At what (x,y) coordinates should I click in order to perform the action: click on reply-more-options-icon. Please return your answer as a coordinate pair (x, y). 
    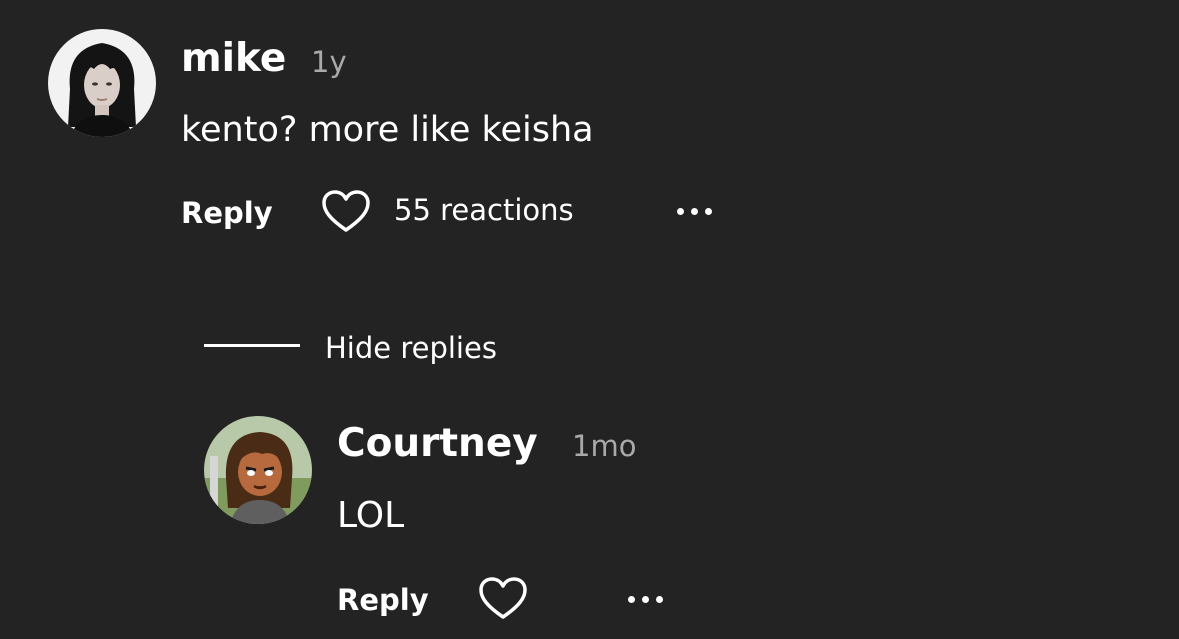
    Looking at the image, I should click on (645, 599).